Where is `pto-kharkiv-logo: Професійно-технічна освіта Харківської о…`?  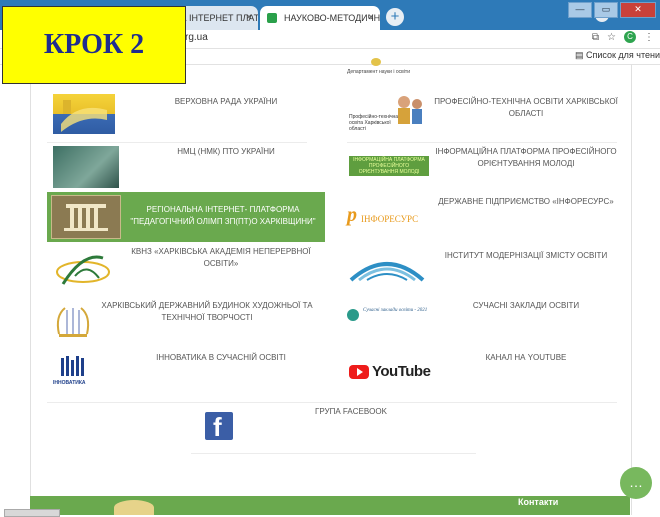
pto-kharkiv-logo: Професійно-технічна освіта Харківської о… is located at coordinates (390, 113).